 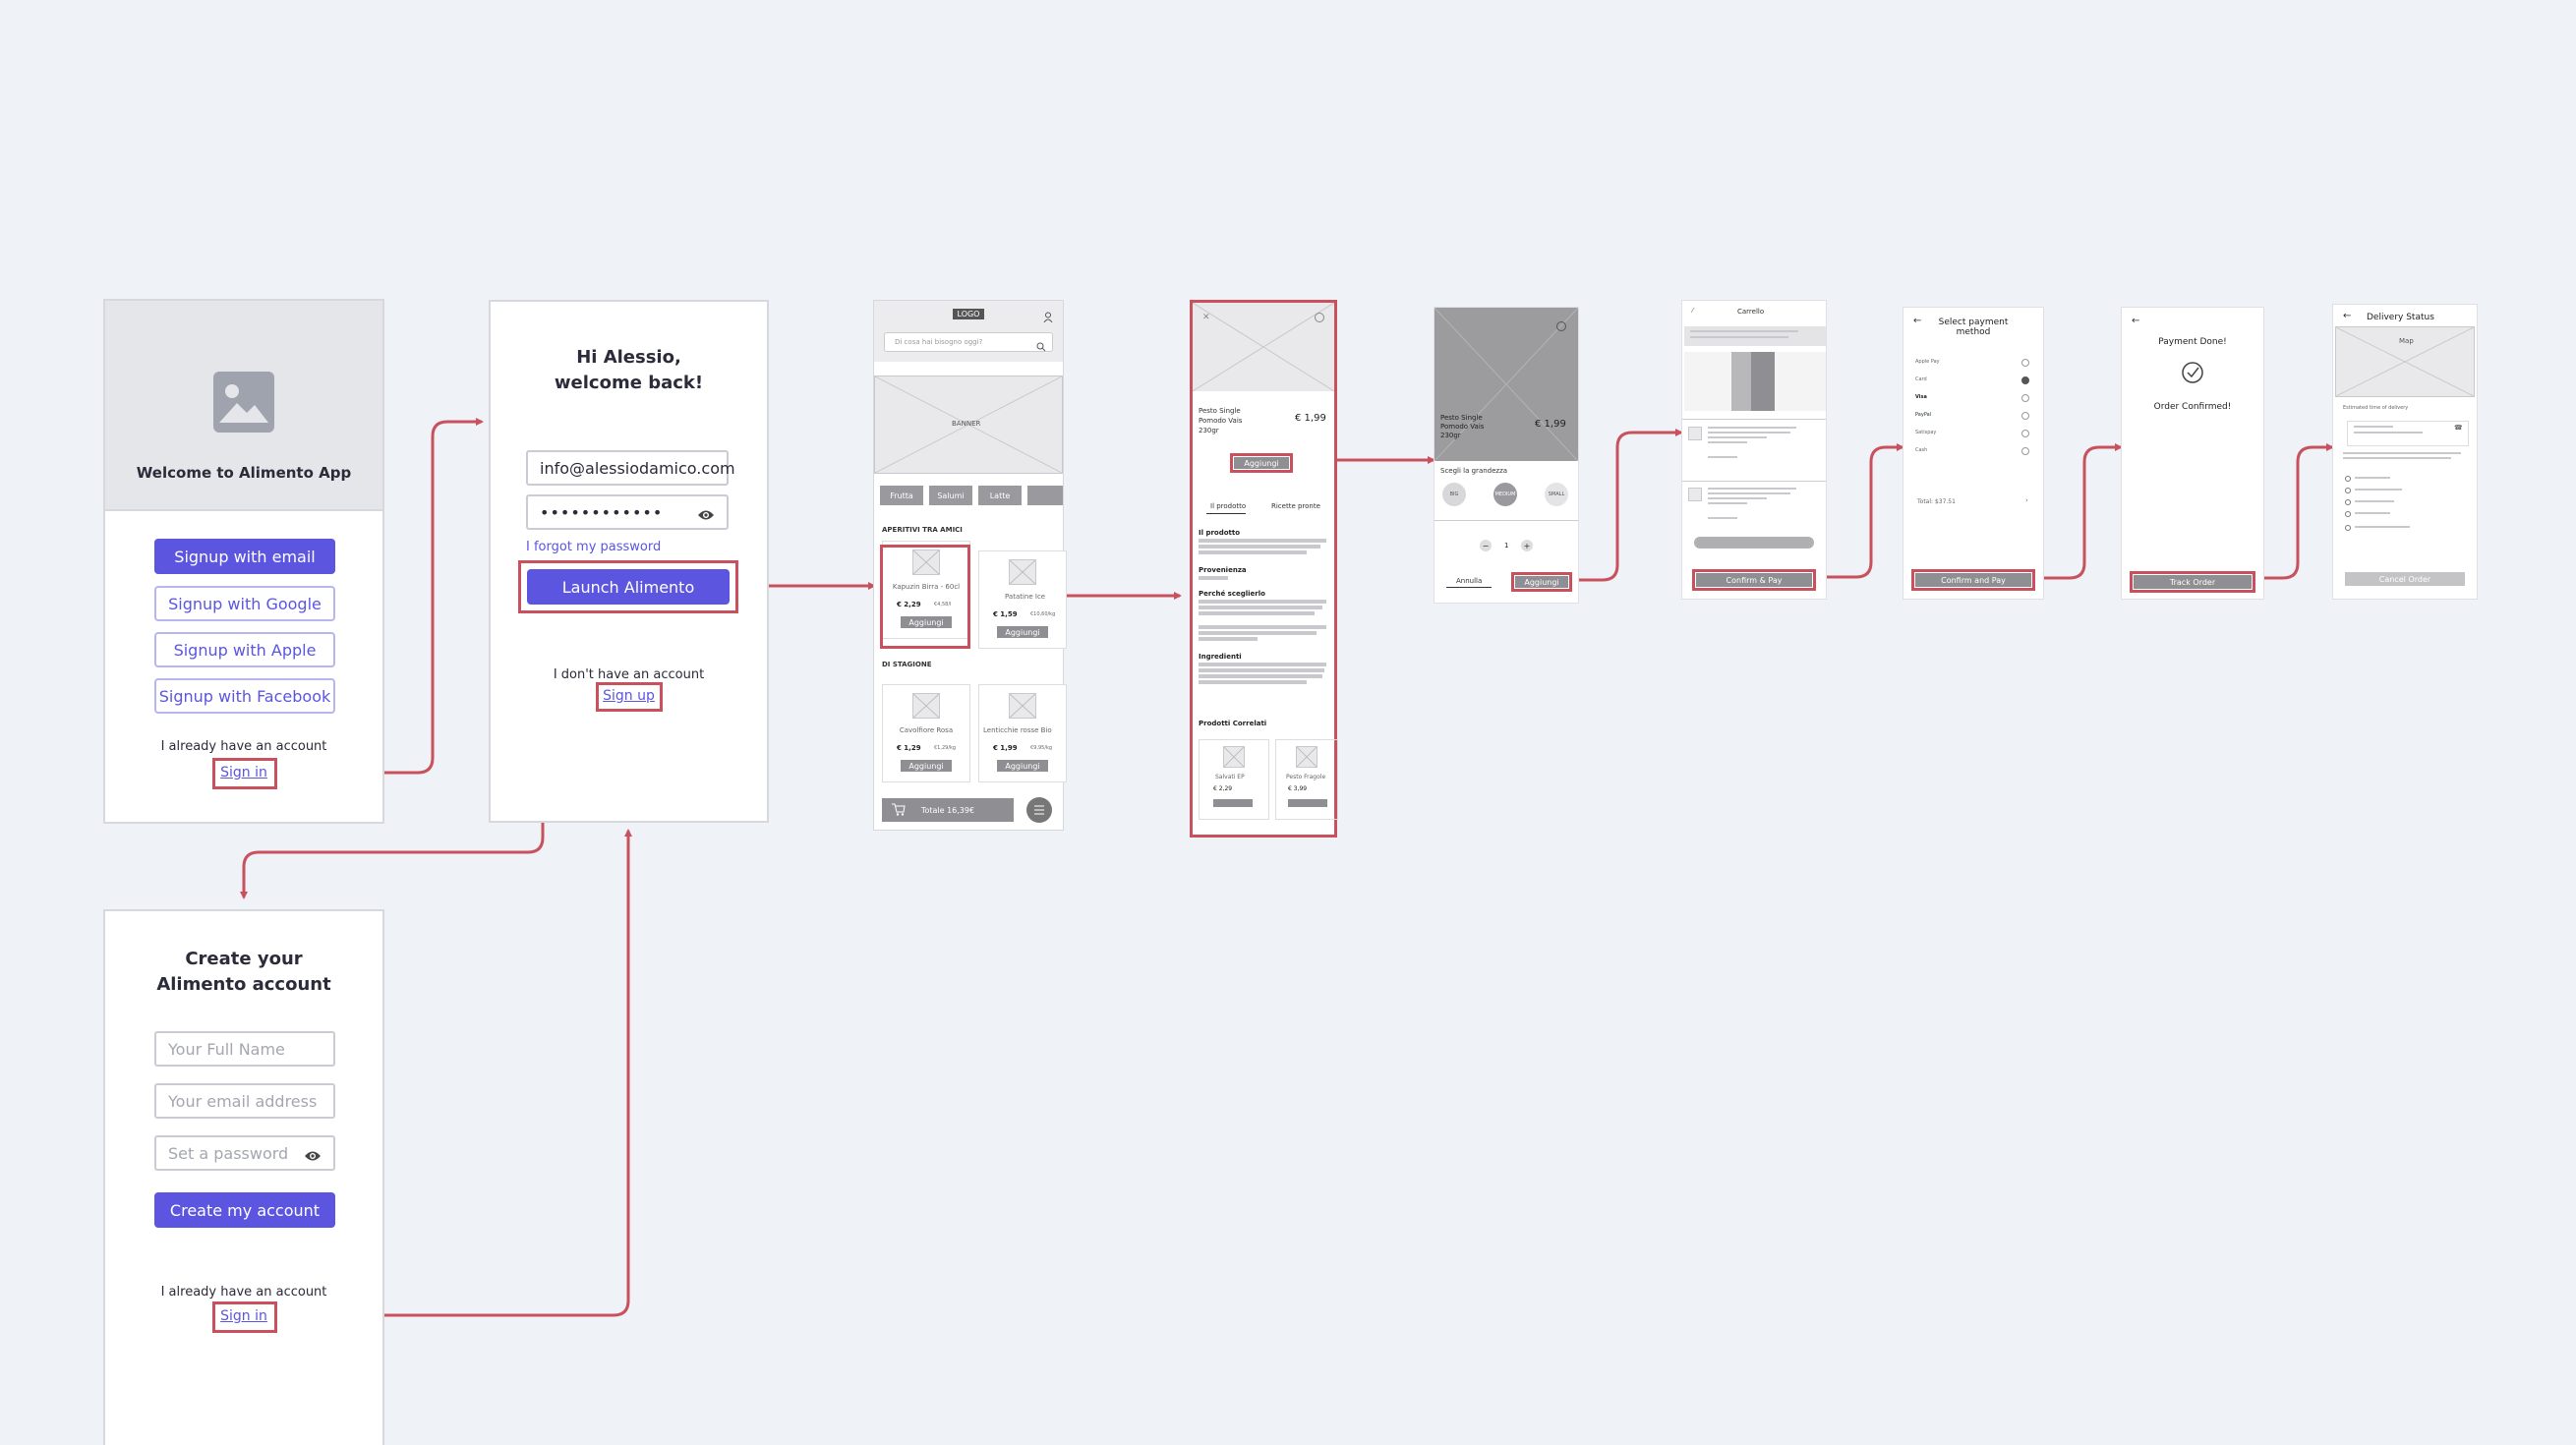 I want to click on payment-title-line1: Select payment, so click(x=1973, y=322).